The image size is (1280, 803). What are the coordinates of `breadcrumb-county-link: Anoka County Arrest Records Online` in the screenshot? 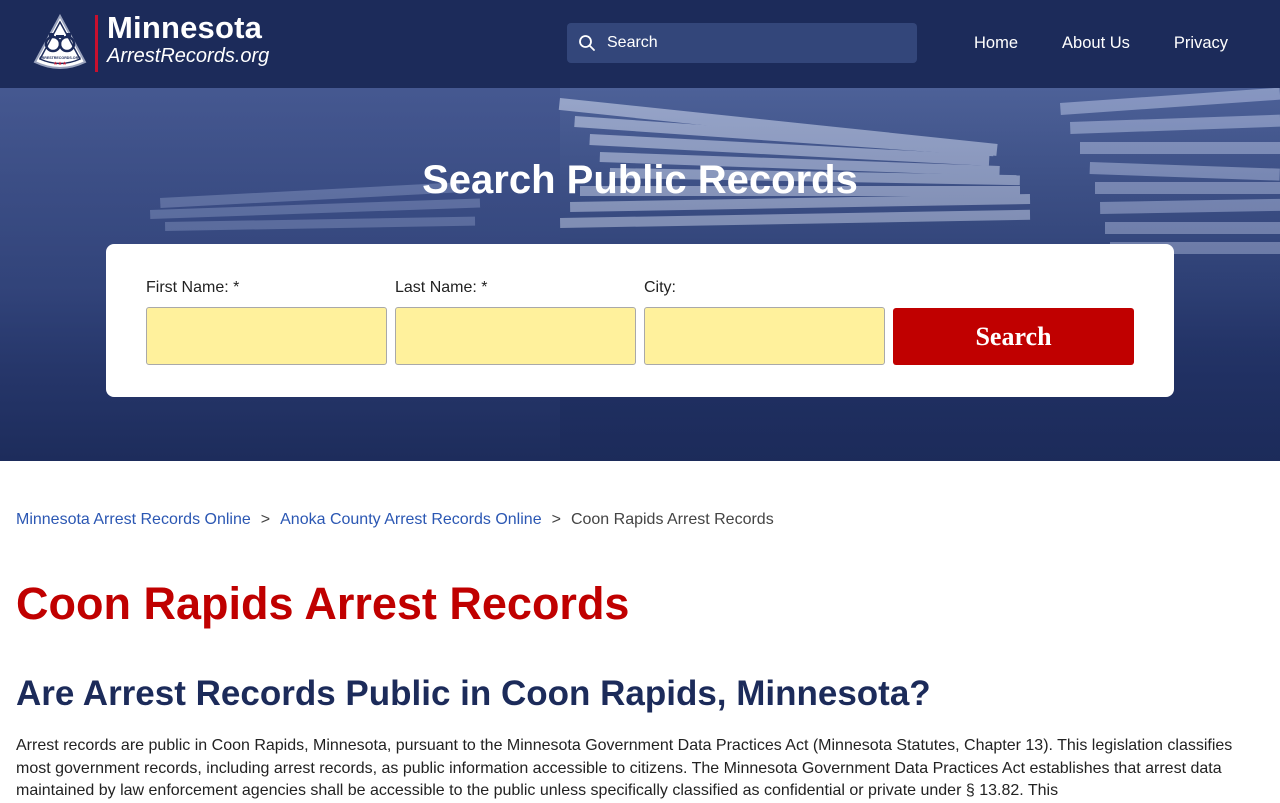 It's located at (410, 519).